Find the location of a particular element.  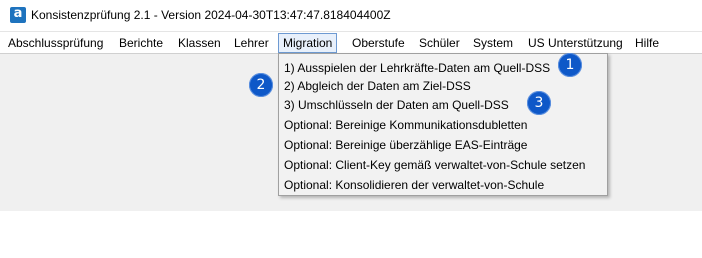

menu-item-umschluesseln-quell-dss: 3) Umschlüsseln der Daten am Quell-DSS is located at coordinates (396, 105).